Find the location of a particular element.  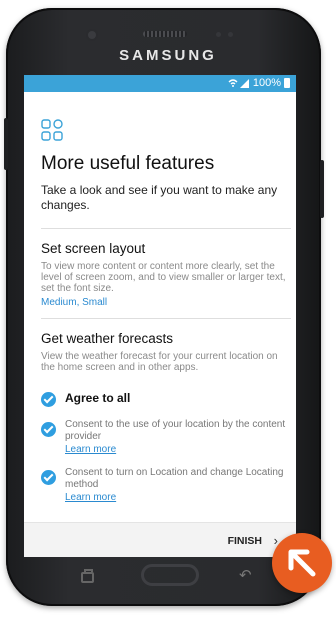

page-title: More useful features is located at coordinates (128, 163).